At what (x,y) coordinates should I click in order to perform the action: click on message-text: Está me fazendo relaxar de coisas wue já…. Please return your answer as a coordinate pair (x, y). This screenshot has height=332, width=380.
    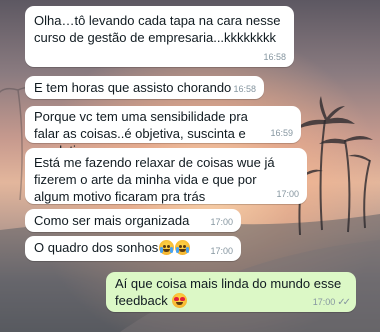
    Looking at the image, I should click on (154, 179).